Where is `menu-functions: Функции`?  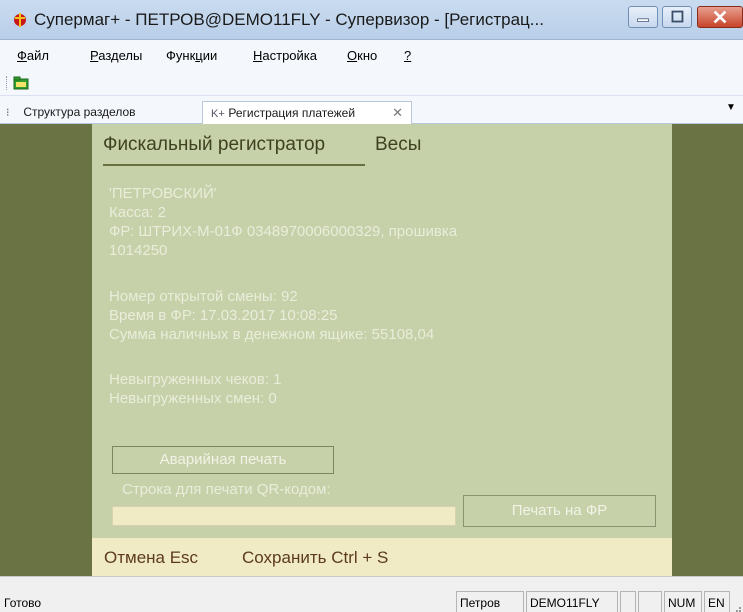 menu-functions: Функции is located at coordinates (191, 55).